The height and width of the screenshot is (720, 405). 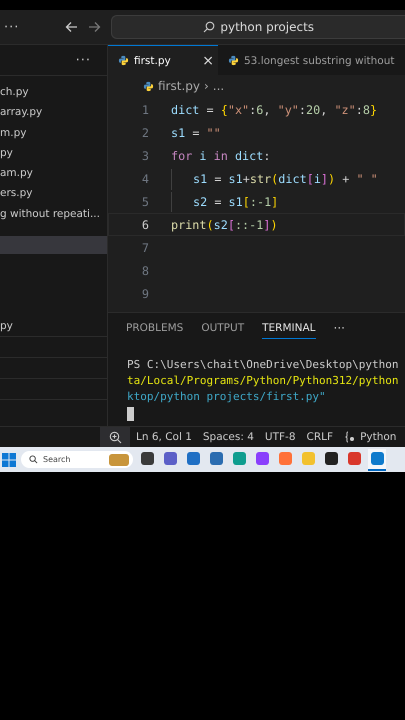 What do you see at coordinates (53, 132) in the screenshot?
I see `file-item: m.py` at bounding box center [53, 132].